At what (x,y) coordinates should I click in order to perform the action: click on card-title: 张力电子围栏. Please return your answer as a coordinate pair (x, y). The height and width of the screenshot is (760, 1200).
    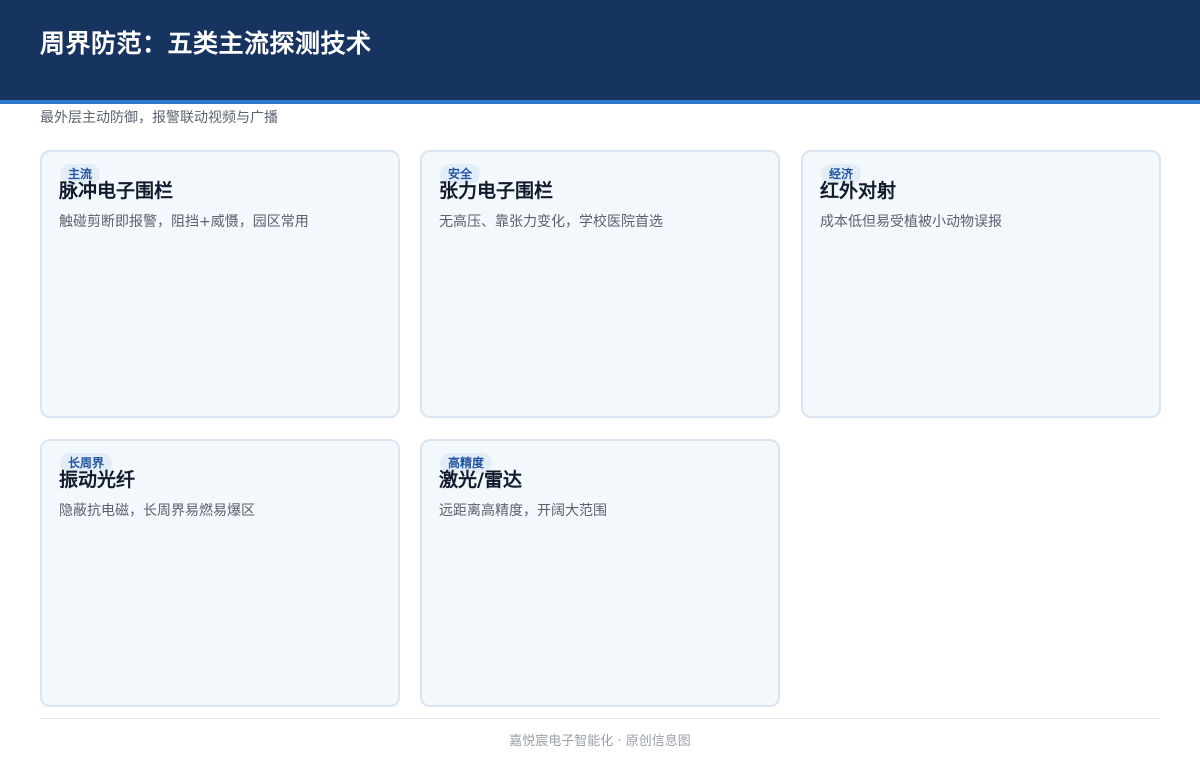
    Looking at the image, I should click on (496, 191).